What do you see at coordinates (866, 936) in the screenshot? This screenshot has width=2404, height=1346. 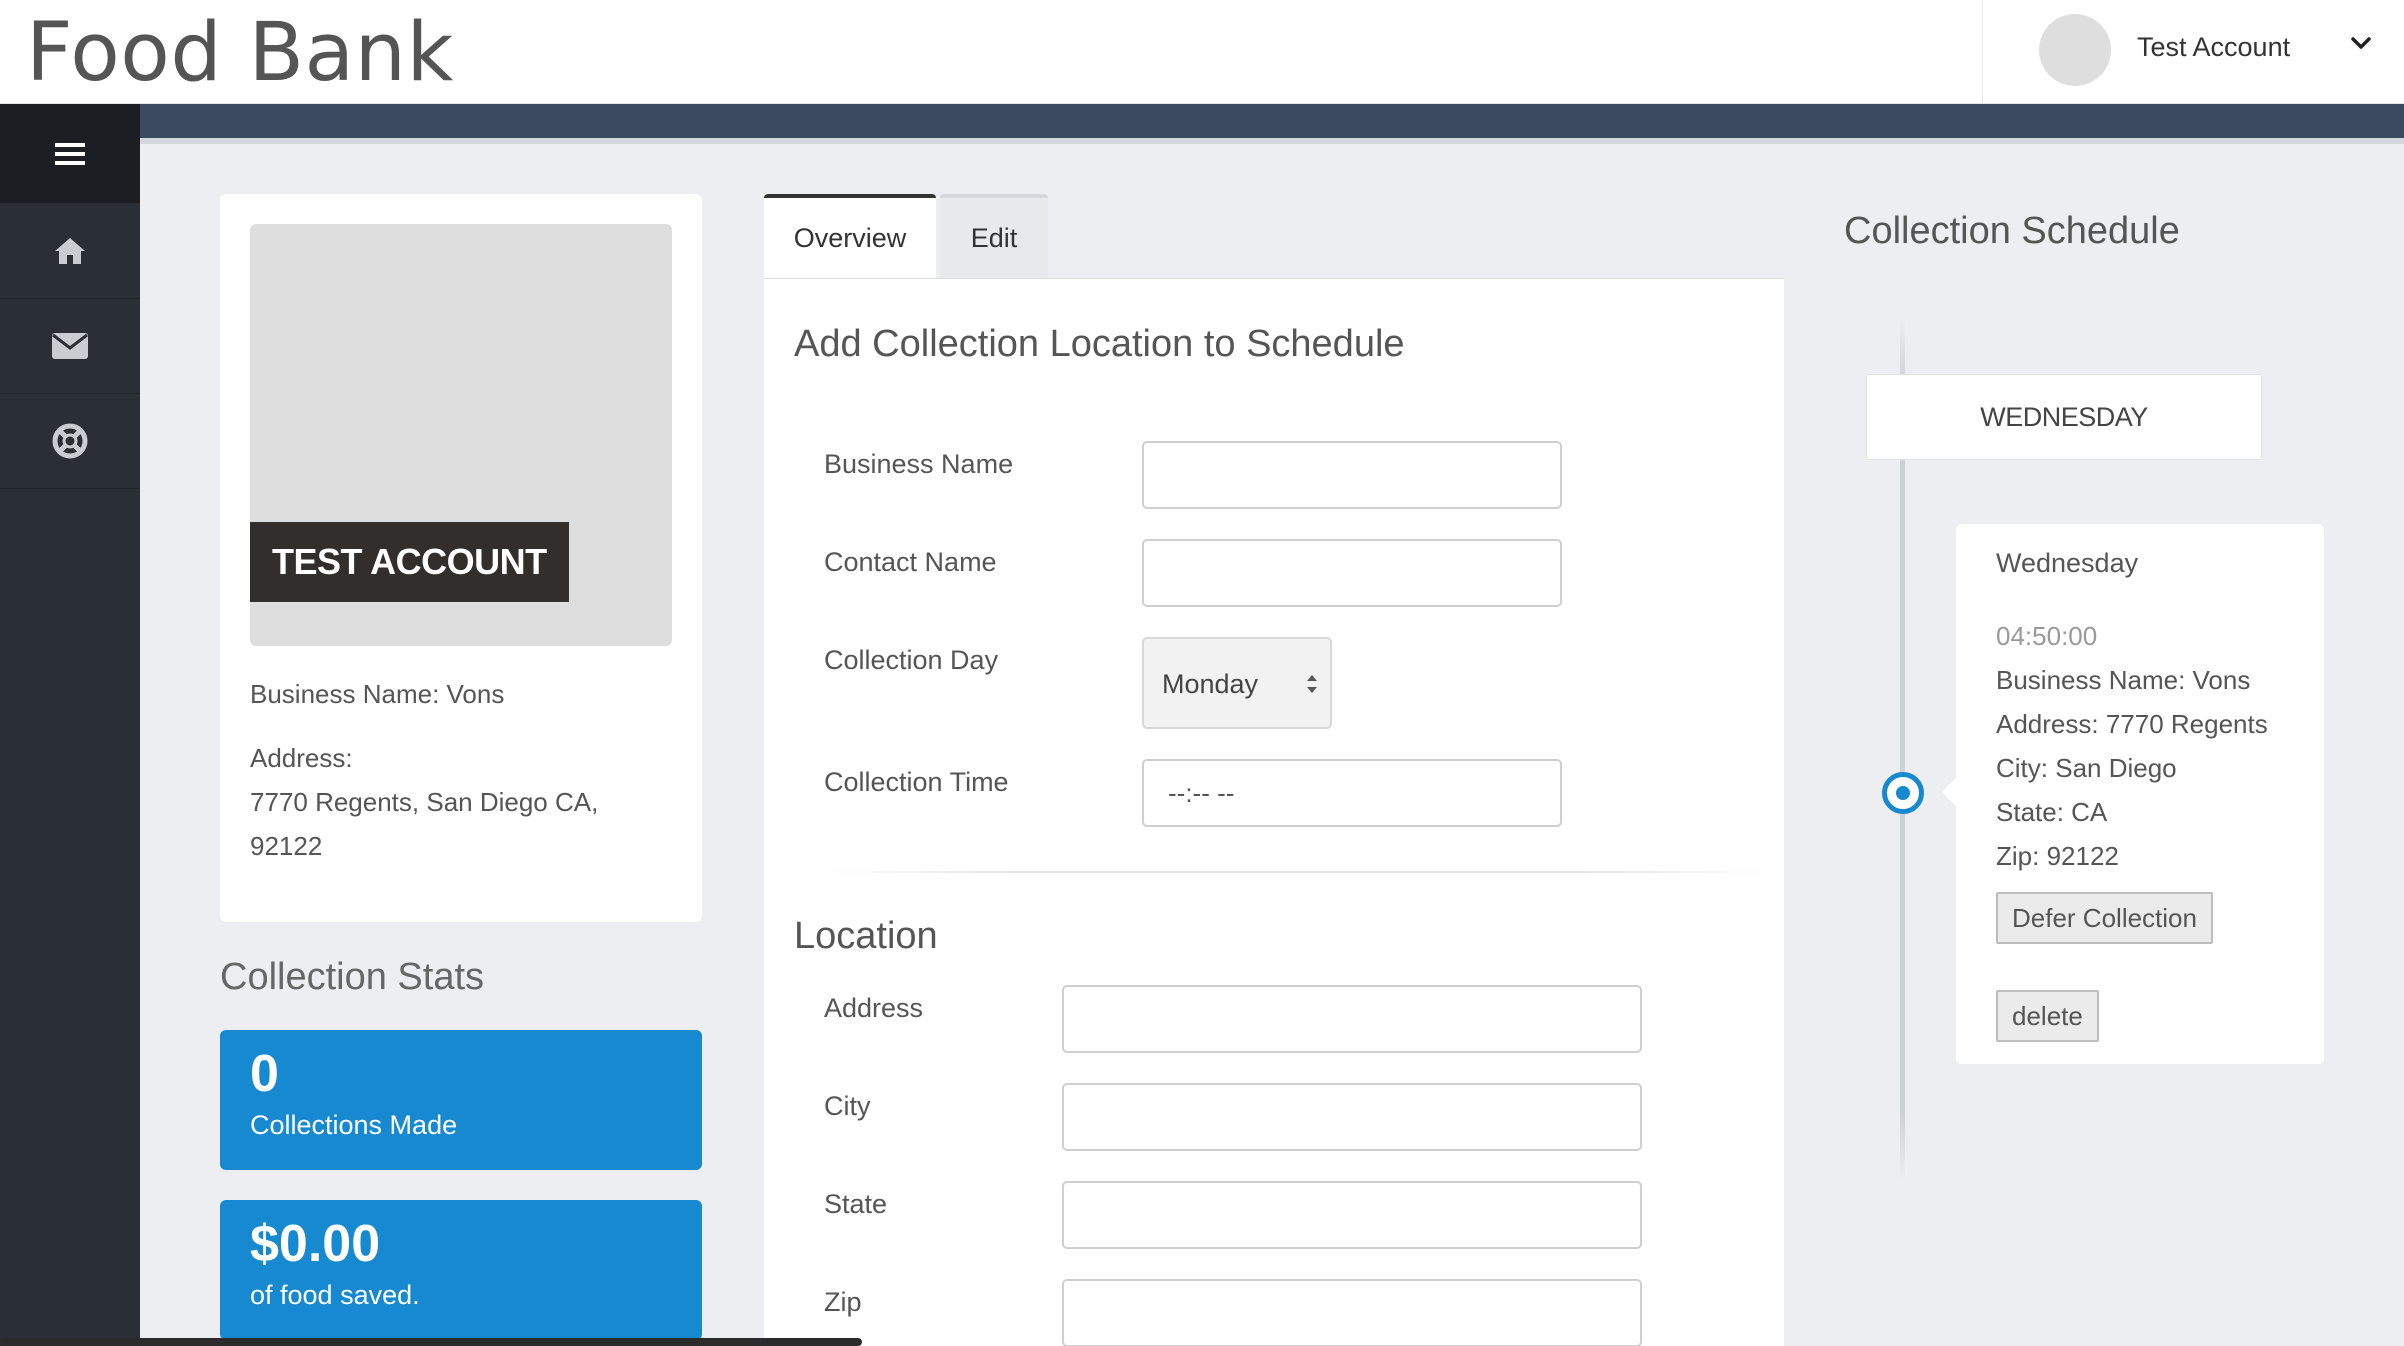 I see `location-section-title: Location` at bounding box center [866, 936].